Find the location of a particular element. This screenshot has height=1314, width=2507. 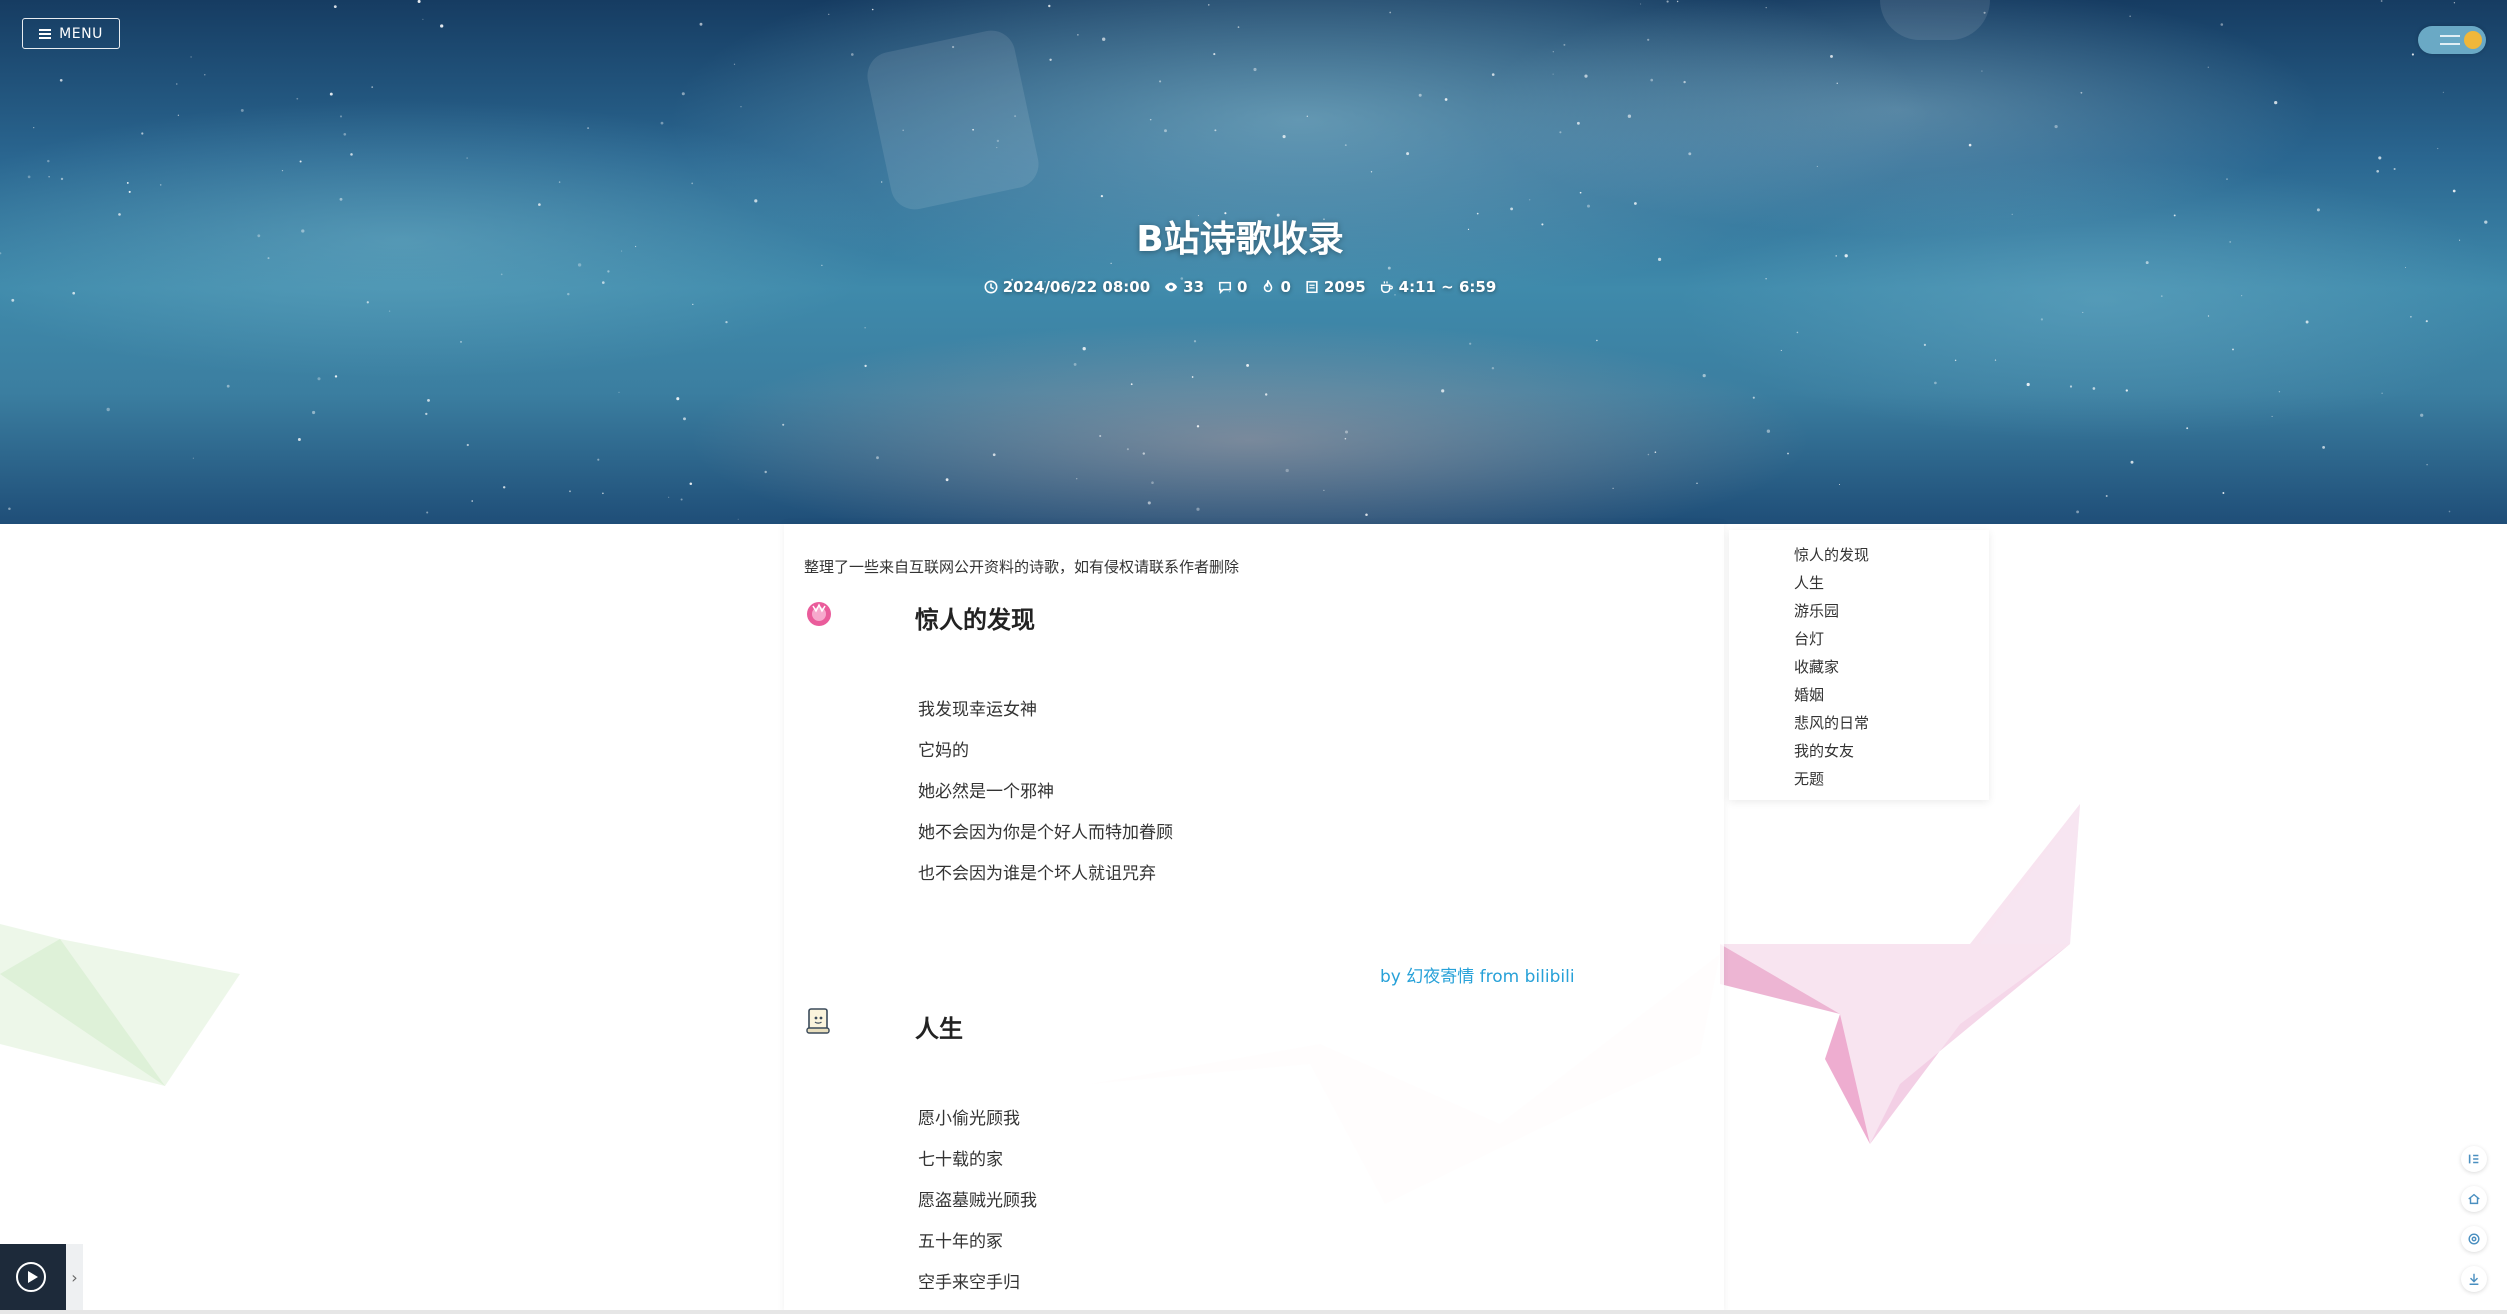

toc-item: 婚姻 is located at coordinates (1831, 695).